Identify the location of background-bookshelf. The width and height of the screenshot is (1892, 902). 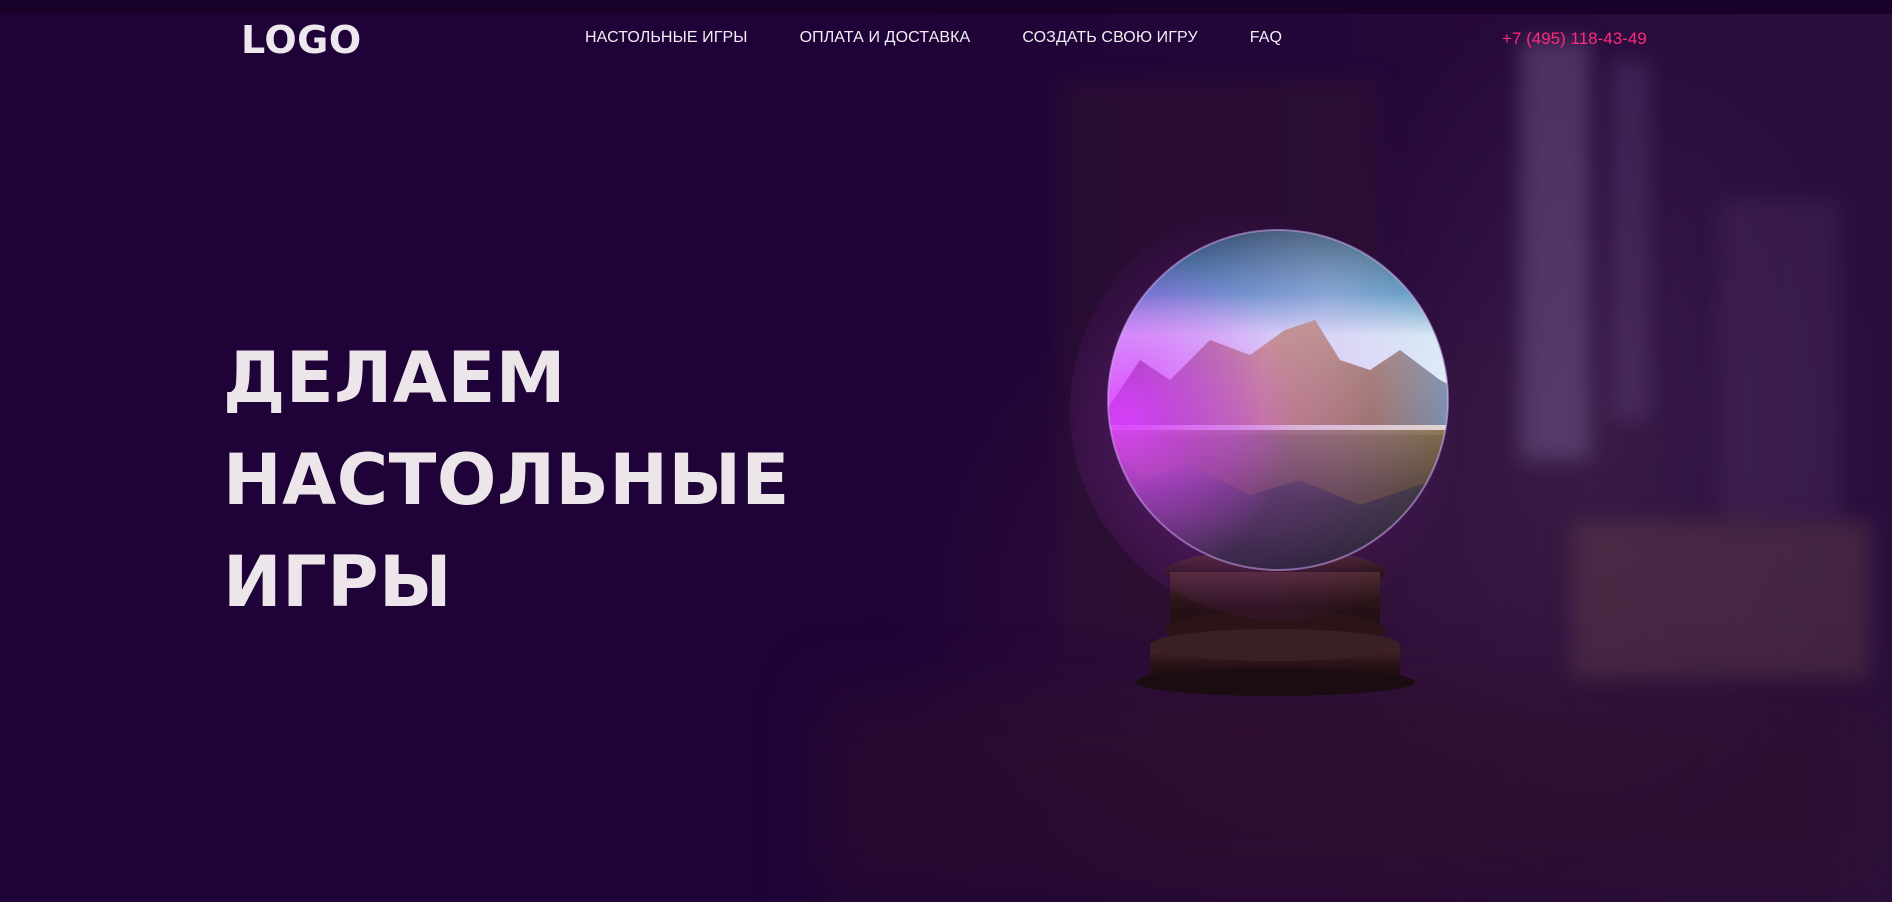
(1780, 360).